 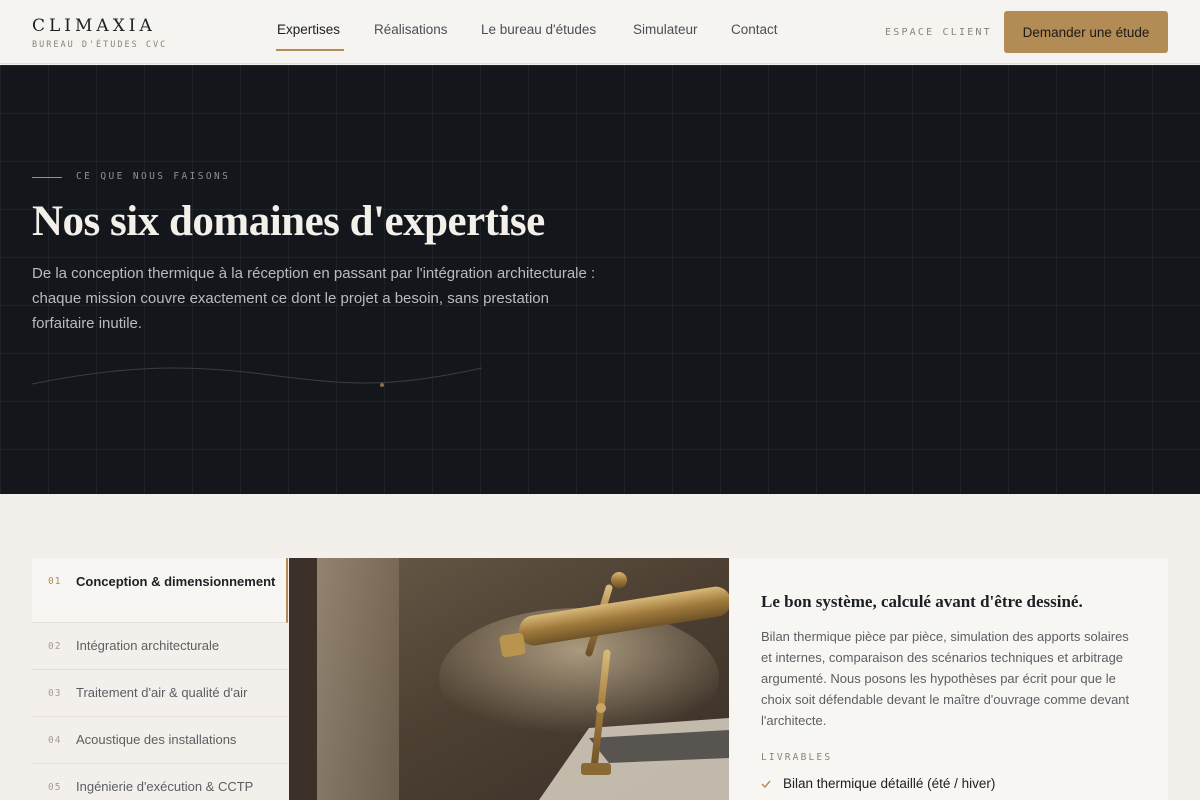 What do you see at coordinates (100, 45) in the screenshot?
I see `brand-tagline: BUREAU D'ÉTUDES CVC` at bounding box center [100, 45].